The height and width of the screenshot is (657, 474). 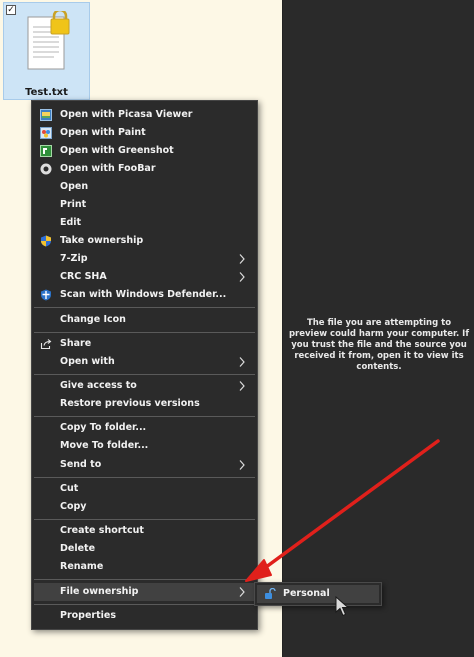 I want to click on menu-item-cut: Cut, so click(x=144, y=489).